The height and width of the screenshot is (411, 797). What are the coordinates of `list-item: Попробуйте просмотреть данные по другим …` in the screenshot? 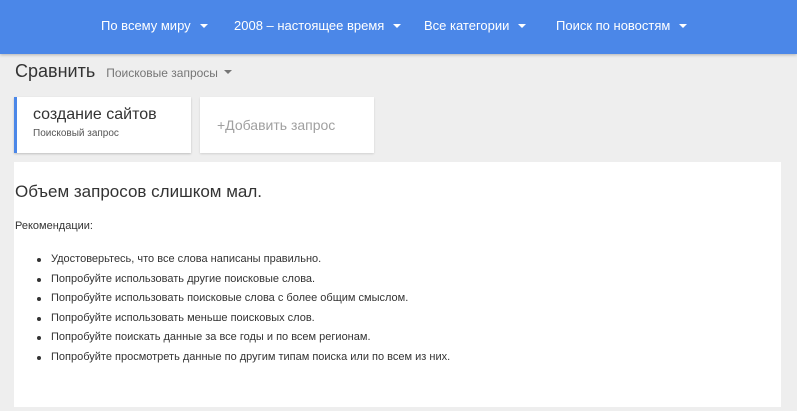 It's located at (243, 358).